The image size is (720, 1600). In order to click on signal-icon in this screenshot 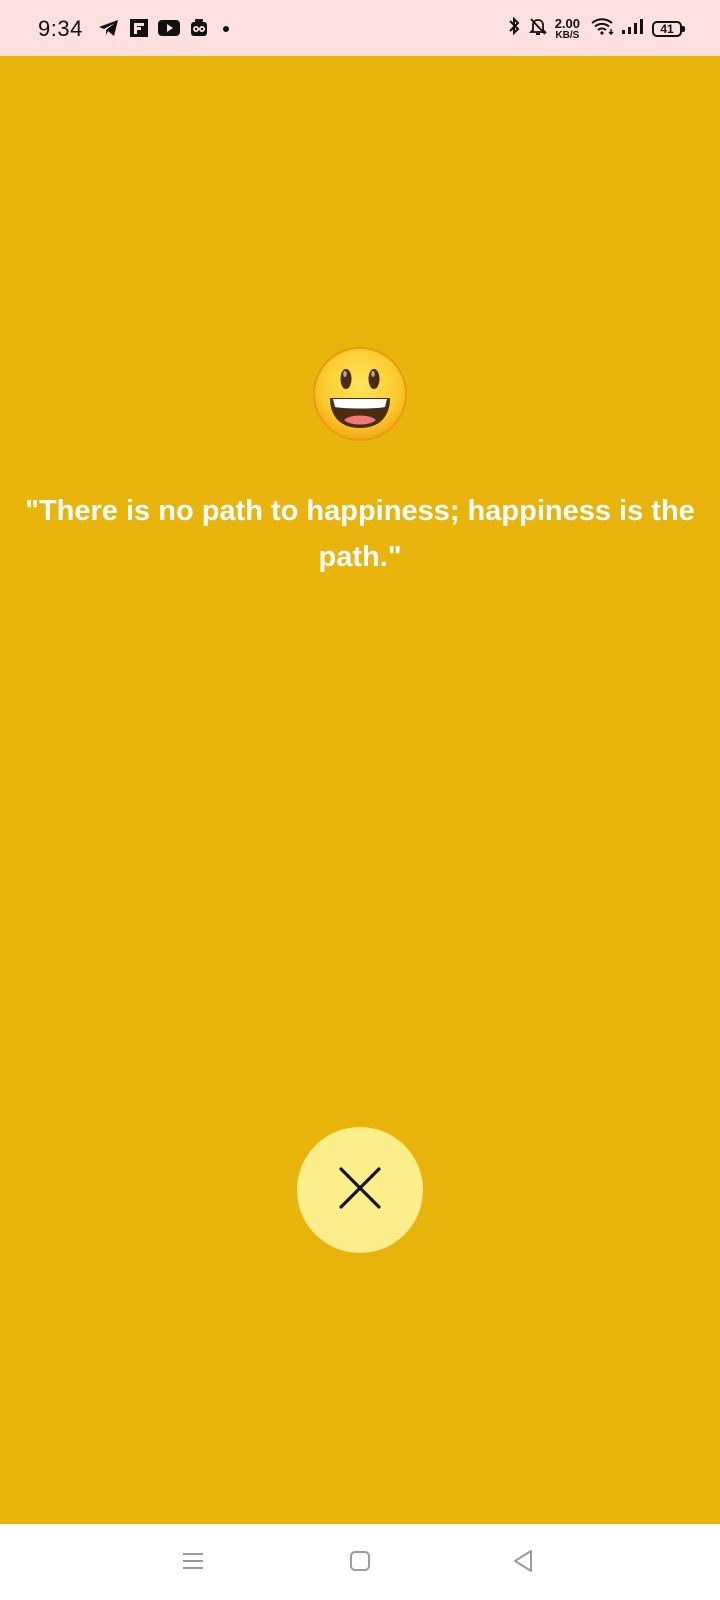, I will do `click(633, 28)`.